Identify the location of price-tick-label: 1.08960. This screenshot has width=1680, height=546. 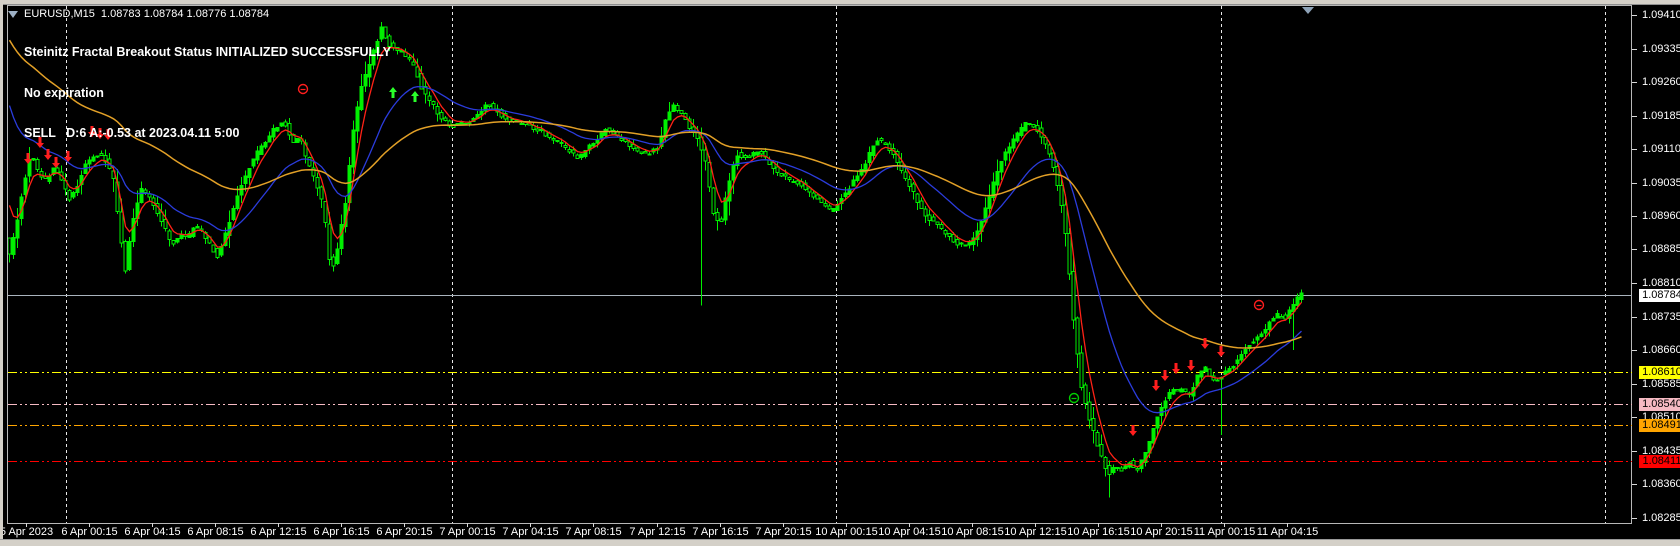
(1661, 215).